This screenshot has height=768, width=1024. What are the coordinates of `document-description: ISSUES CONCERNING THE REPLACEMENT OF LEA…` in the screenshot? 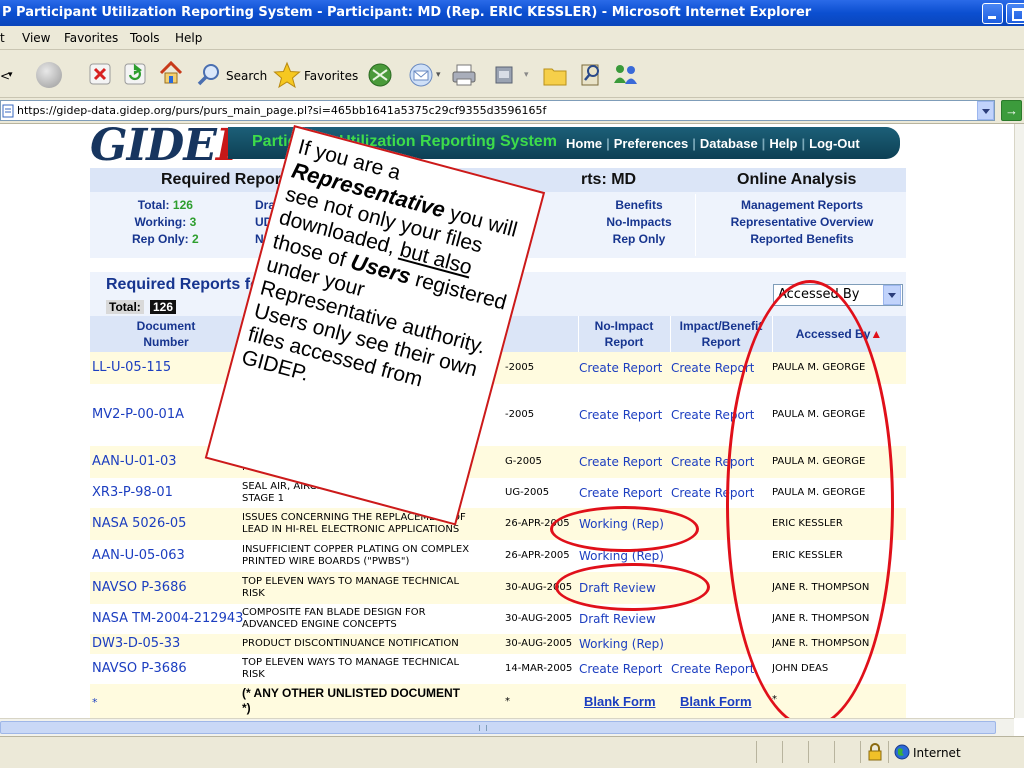 It's located at (354, 523).